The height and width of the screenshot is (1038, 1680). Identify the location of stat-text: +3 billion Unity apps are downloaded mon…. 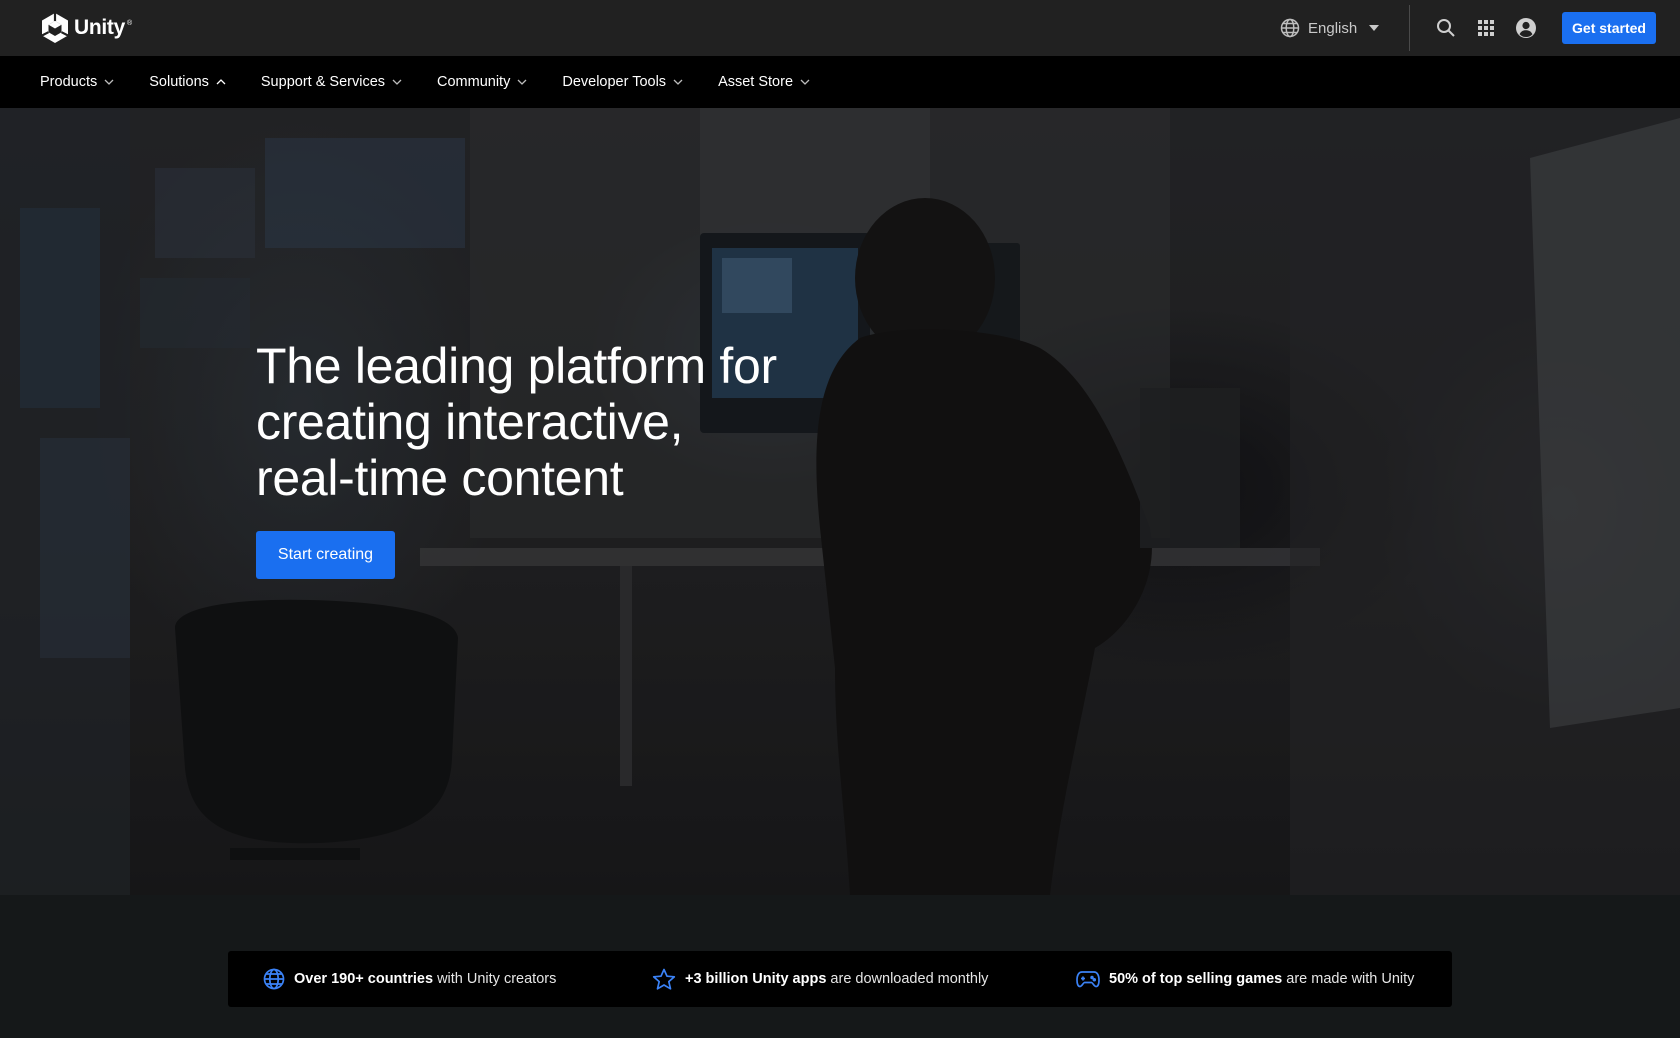
(836, 979).